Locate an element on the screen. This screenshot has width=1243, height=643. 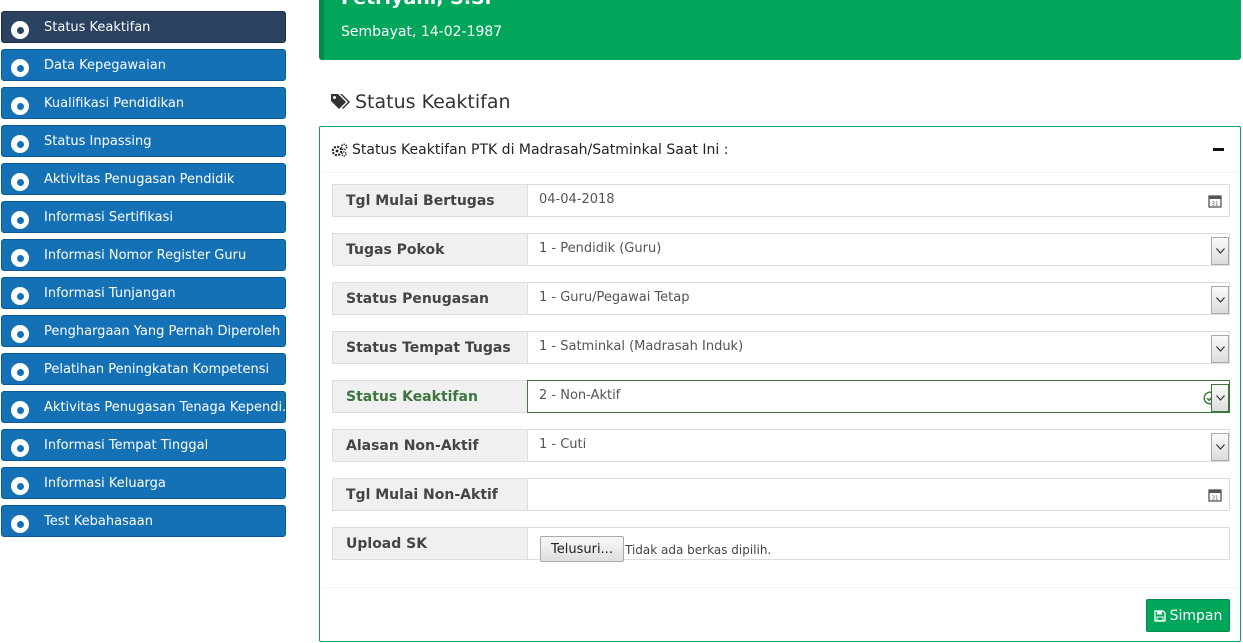
profile-name: Fetriyani, S.Si is located at coordinates (416, 4).